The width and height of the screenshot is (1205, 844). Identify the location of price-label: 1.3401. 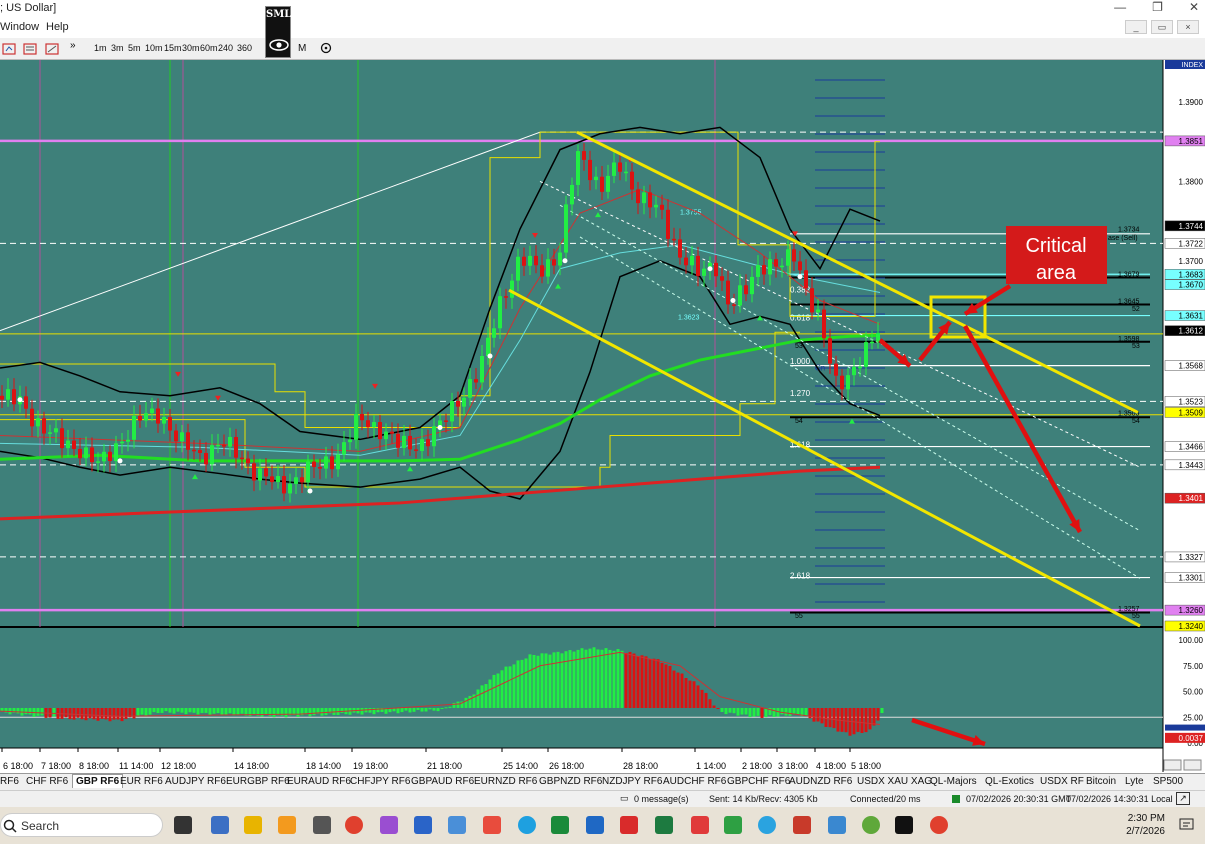
(1191, 498).